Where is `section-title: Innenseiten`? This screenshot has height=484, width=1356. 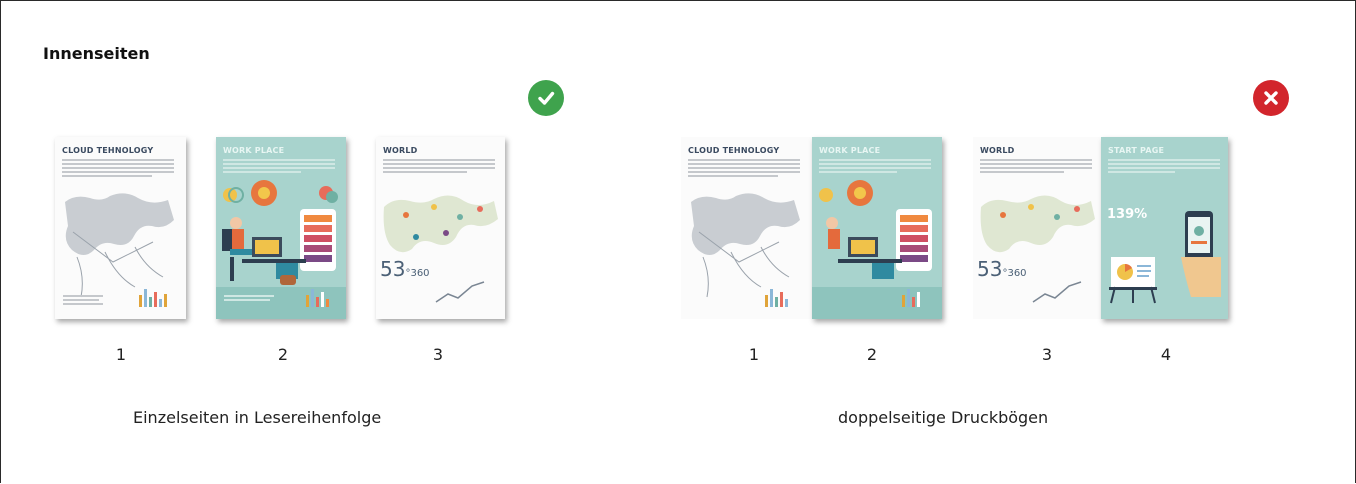
section-title: Innenseiten is located at coordinates (96, 53).